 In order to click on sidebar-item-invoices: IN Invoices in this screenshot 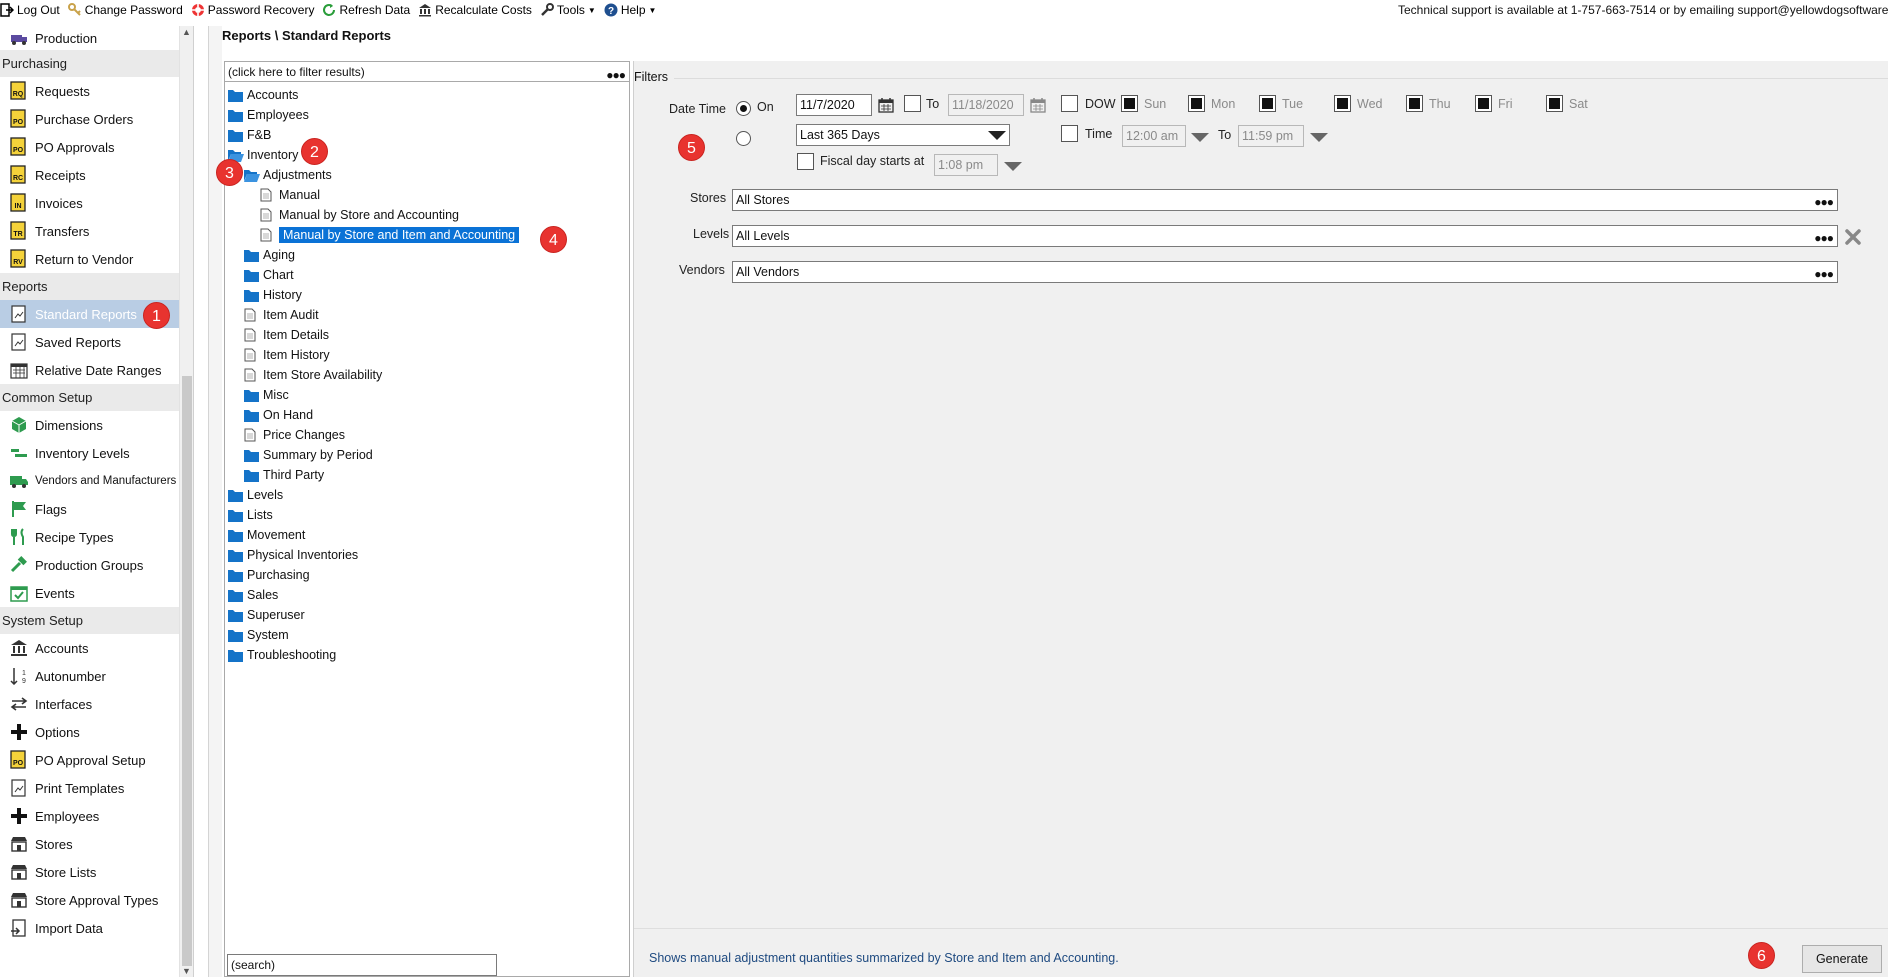, I will do `click(90, 203)`.